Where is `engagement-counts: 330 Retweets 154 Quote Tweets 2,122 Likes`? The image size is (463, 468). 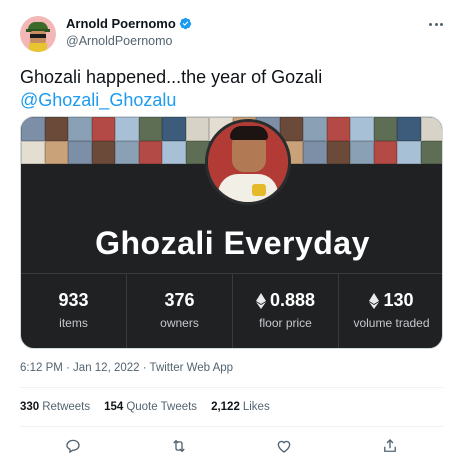
engagement-counts: 330 Retweets 154 Quote Tweets 2,122 Likes is located at coordinates (152, 407).